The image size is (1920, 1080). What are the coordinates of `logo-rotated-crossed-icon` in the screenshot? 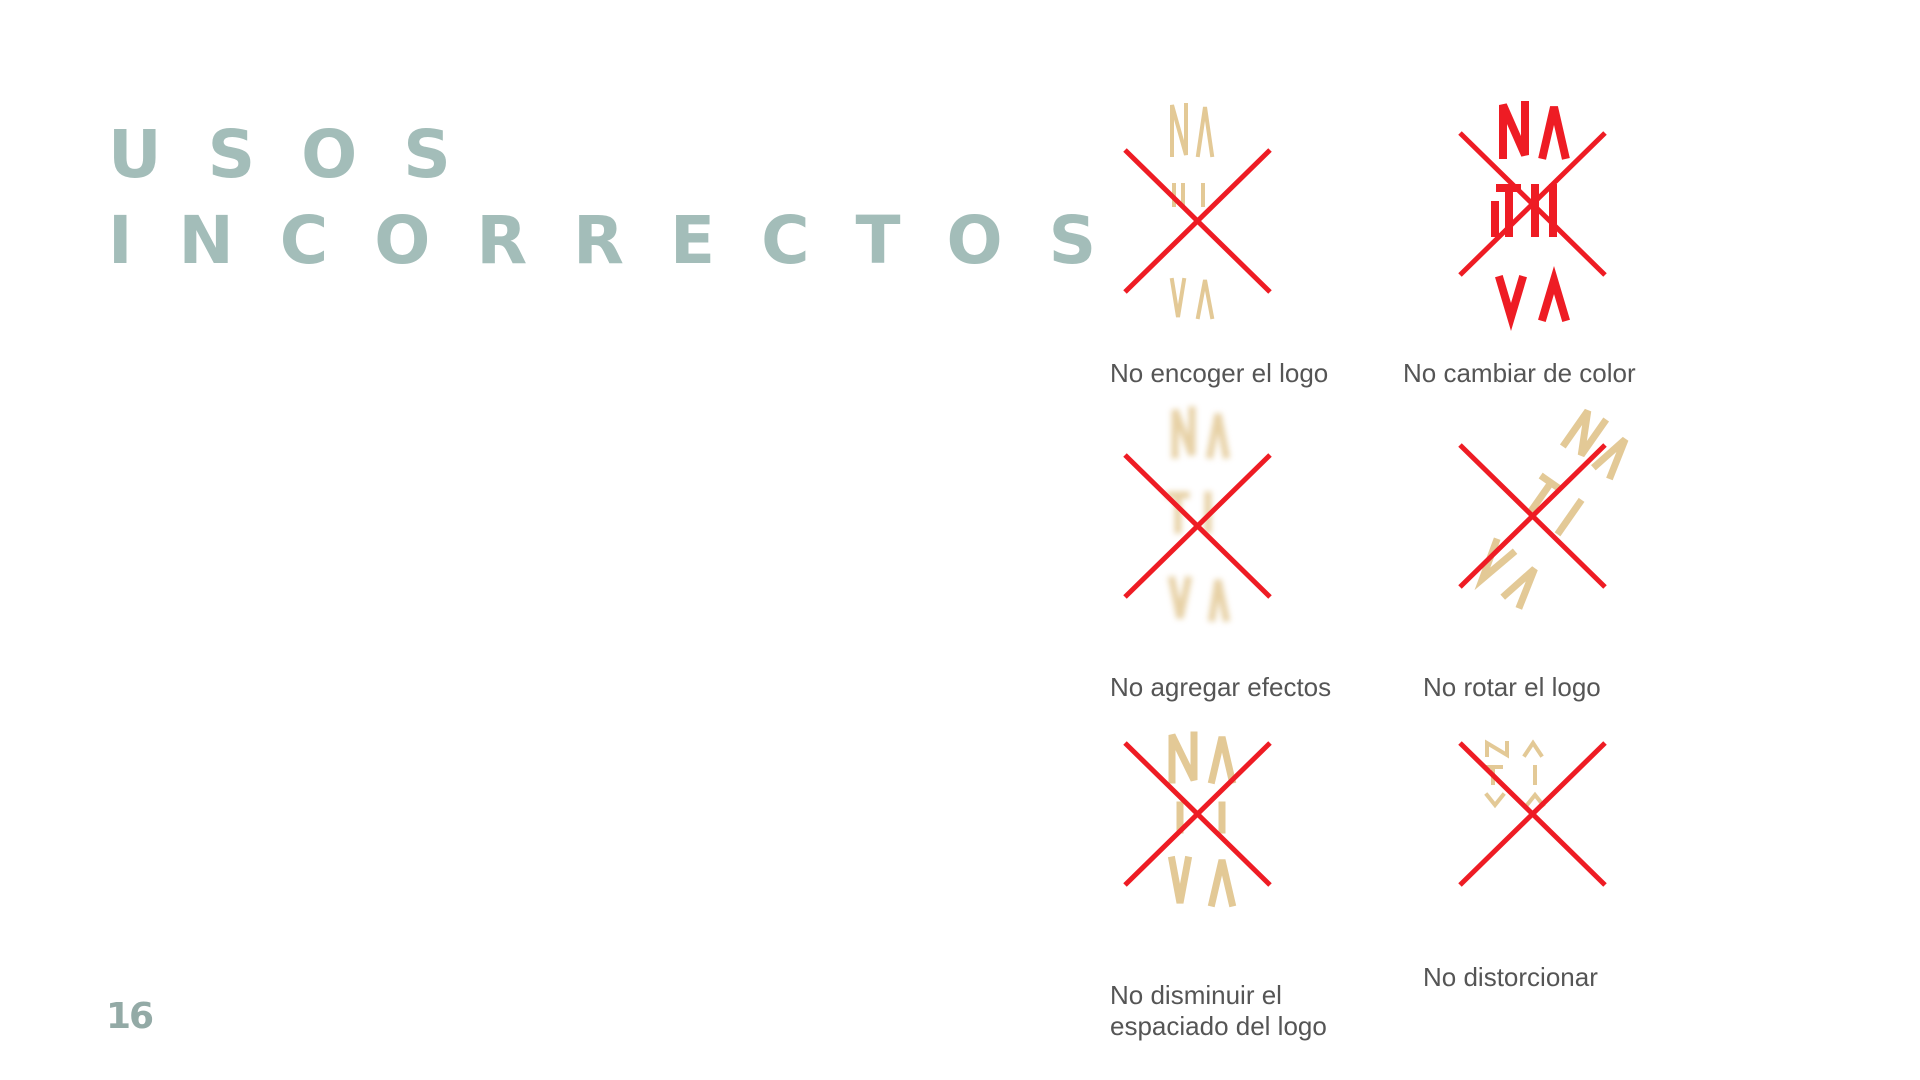 It's located at (1543, 509).